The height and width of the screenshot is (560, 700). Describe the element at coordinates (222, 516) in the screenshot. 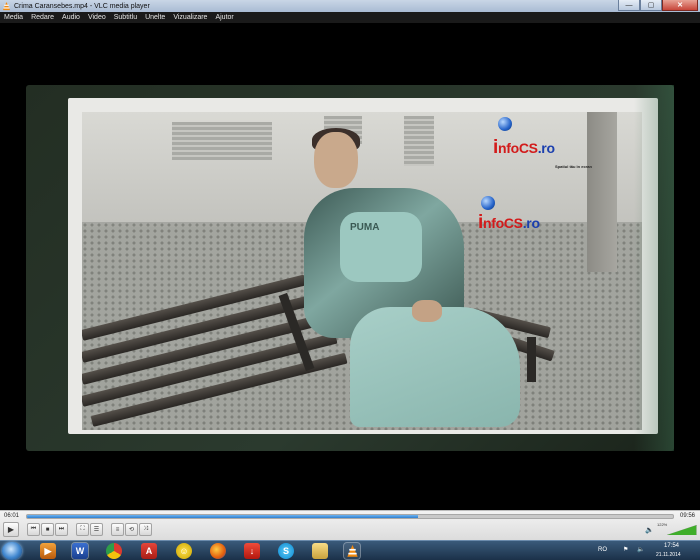

I see `seek-progress` at that location.